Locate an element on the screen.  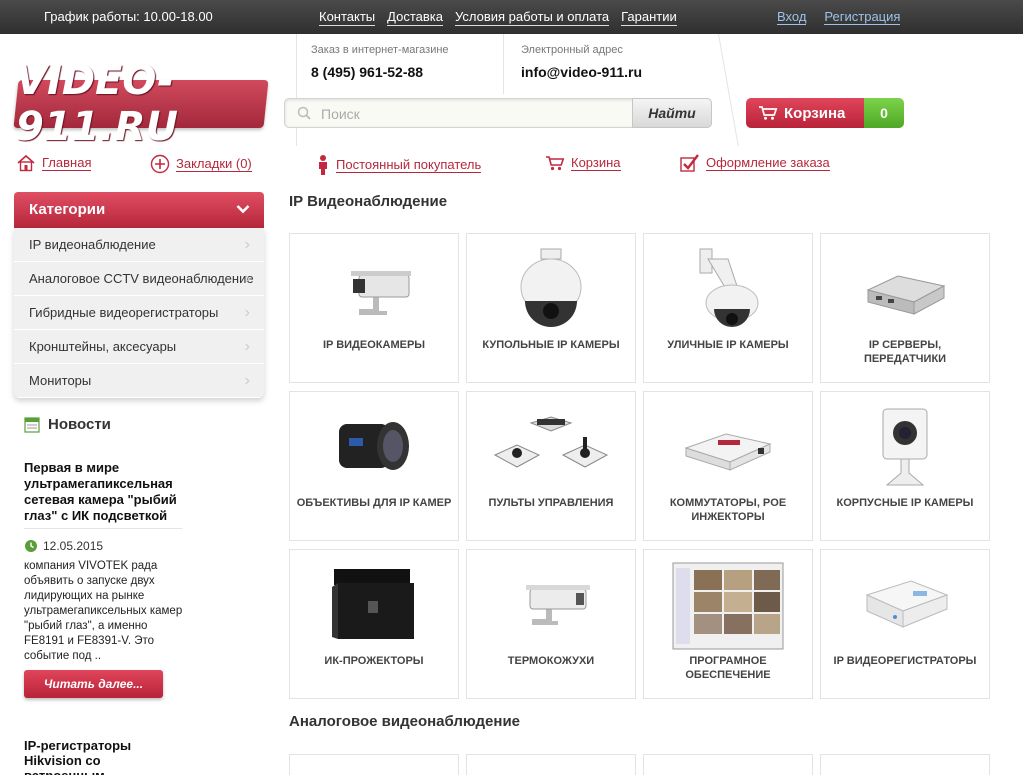
category-card-label: Уличные IP камеры is located at coordinates (728, 345).